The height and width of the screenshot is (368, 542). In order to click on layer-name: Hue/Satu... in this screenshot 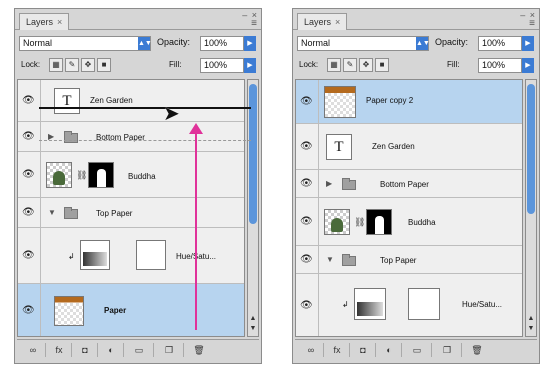, I will do `click(482, 304)`.